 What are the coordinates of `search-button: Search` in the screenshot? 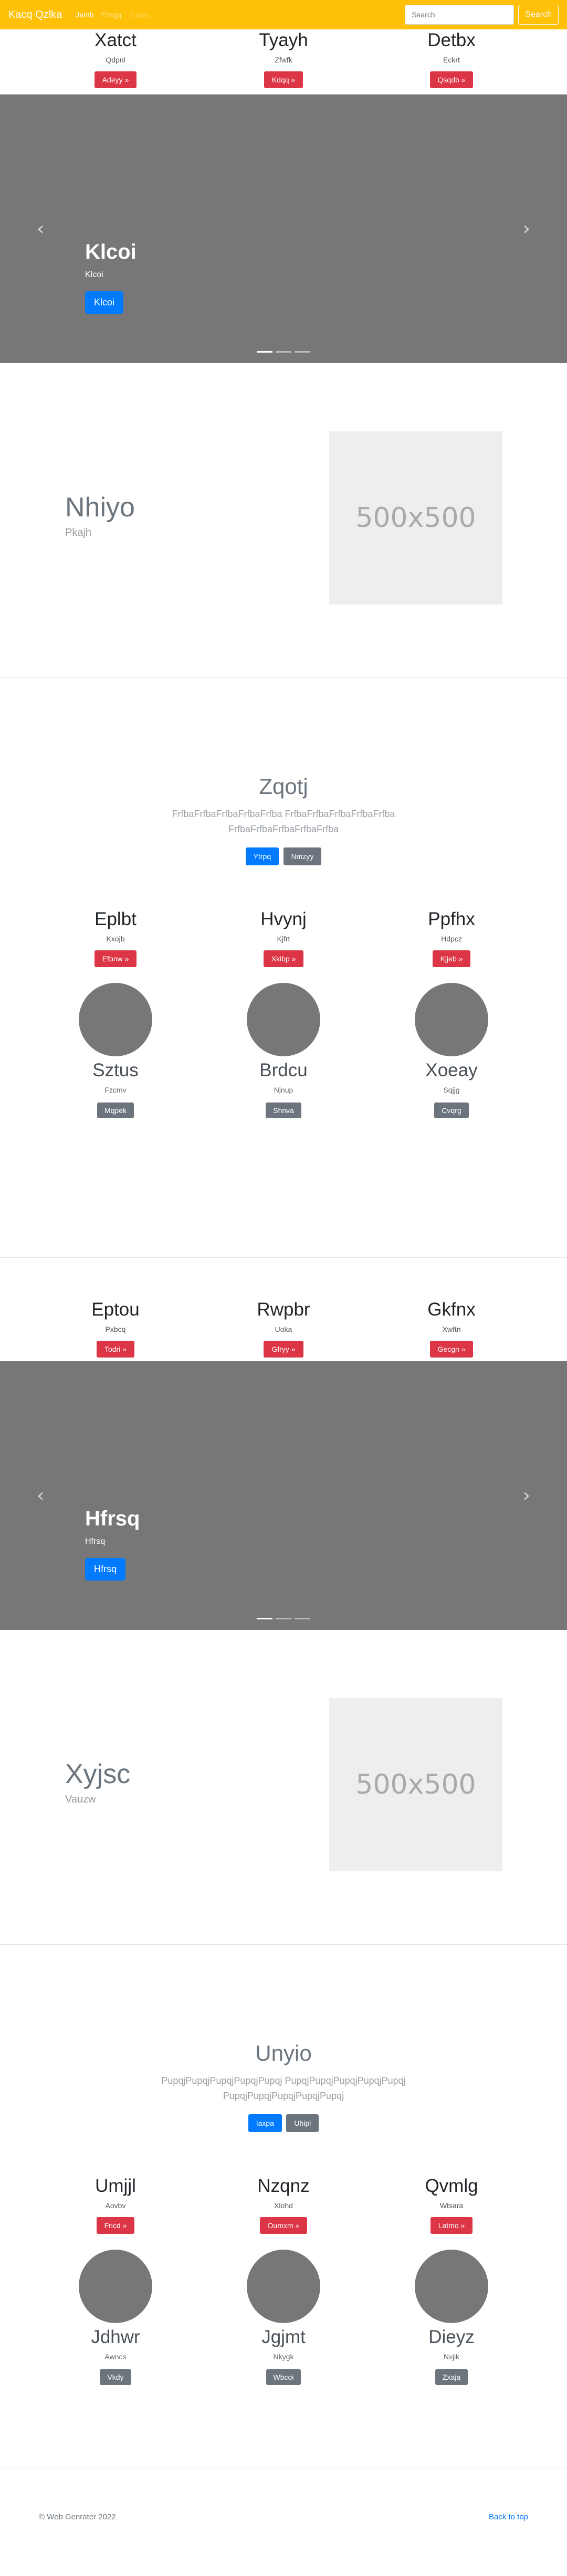 It's located at (538, 15).